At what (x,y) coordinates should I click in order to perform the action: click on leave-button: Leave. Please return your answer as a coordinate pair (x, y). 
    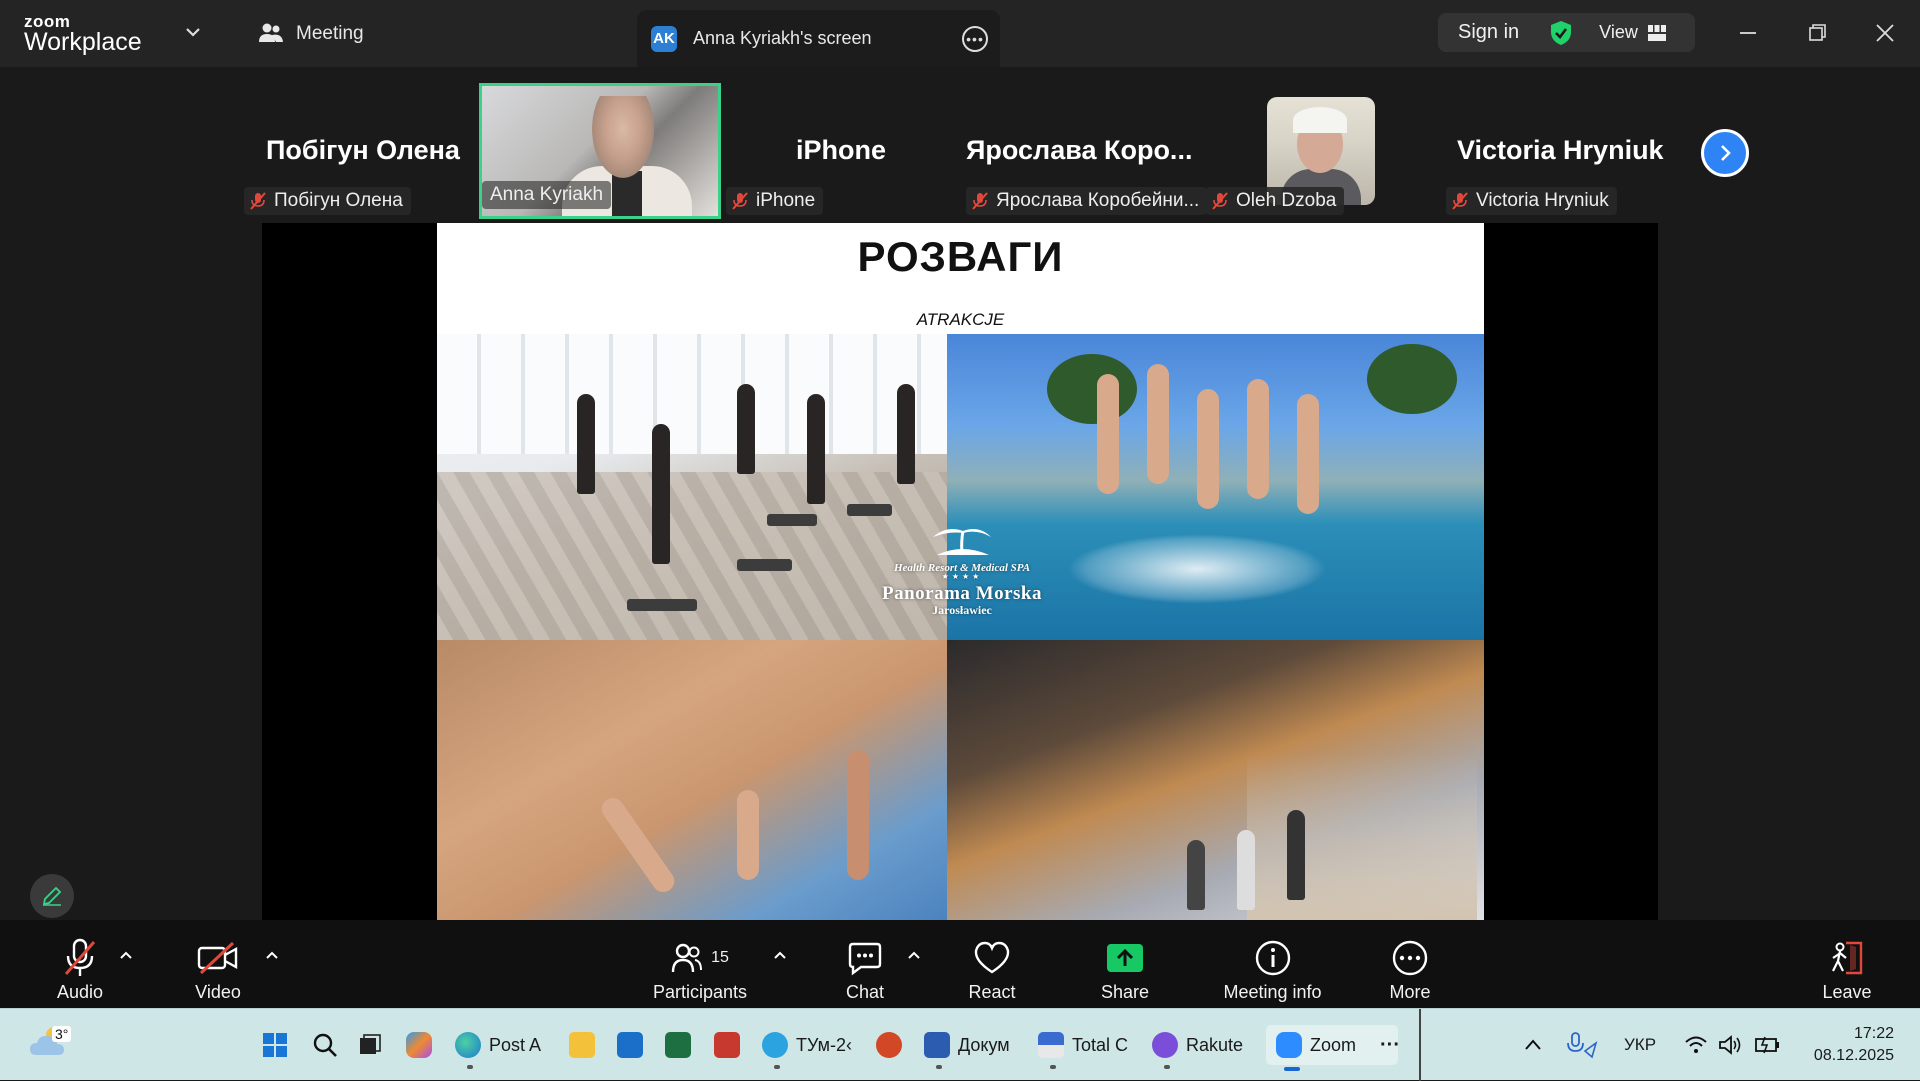
    Looking at the image, I should click on (1847, 964).